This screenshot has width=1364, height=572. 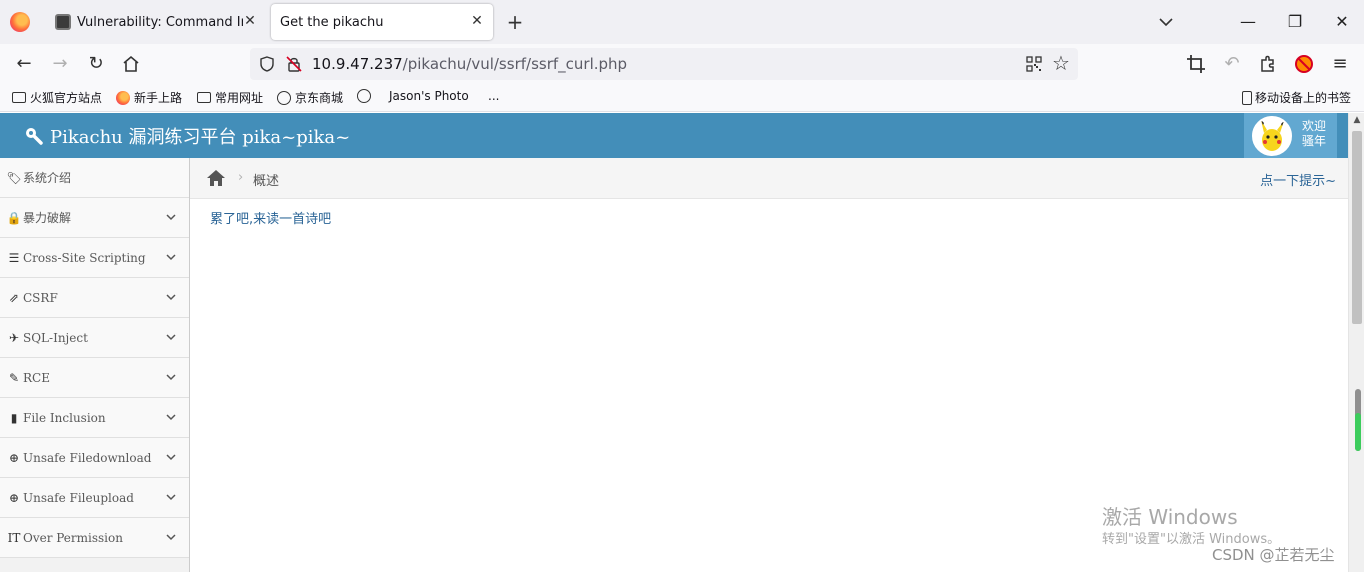 I want to click on sidebar-item-xss: ☰ Cross-Site Scripting, so click(x=94, y=258).